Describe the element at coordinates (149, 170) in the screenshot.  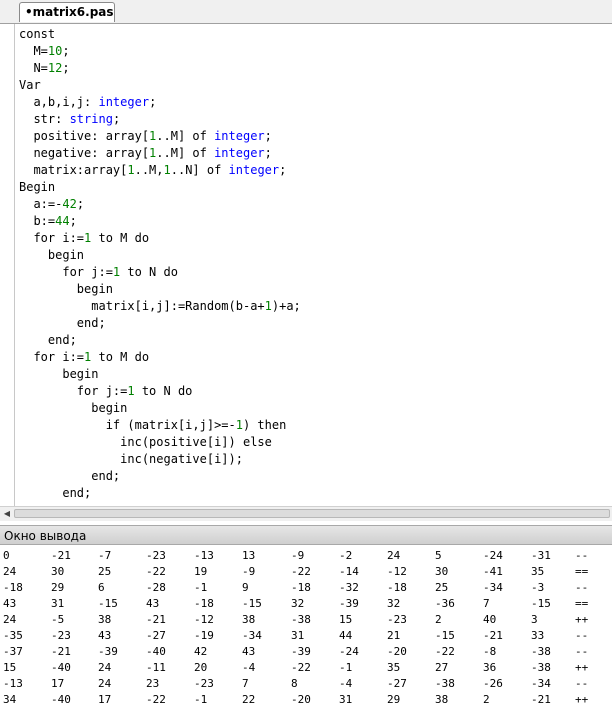
I see `code-token: ..M,` at that location.